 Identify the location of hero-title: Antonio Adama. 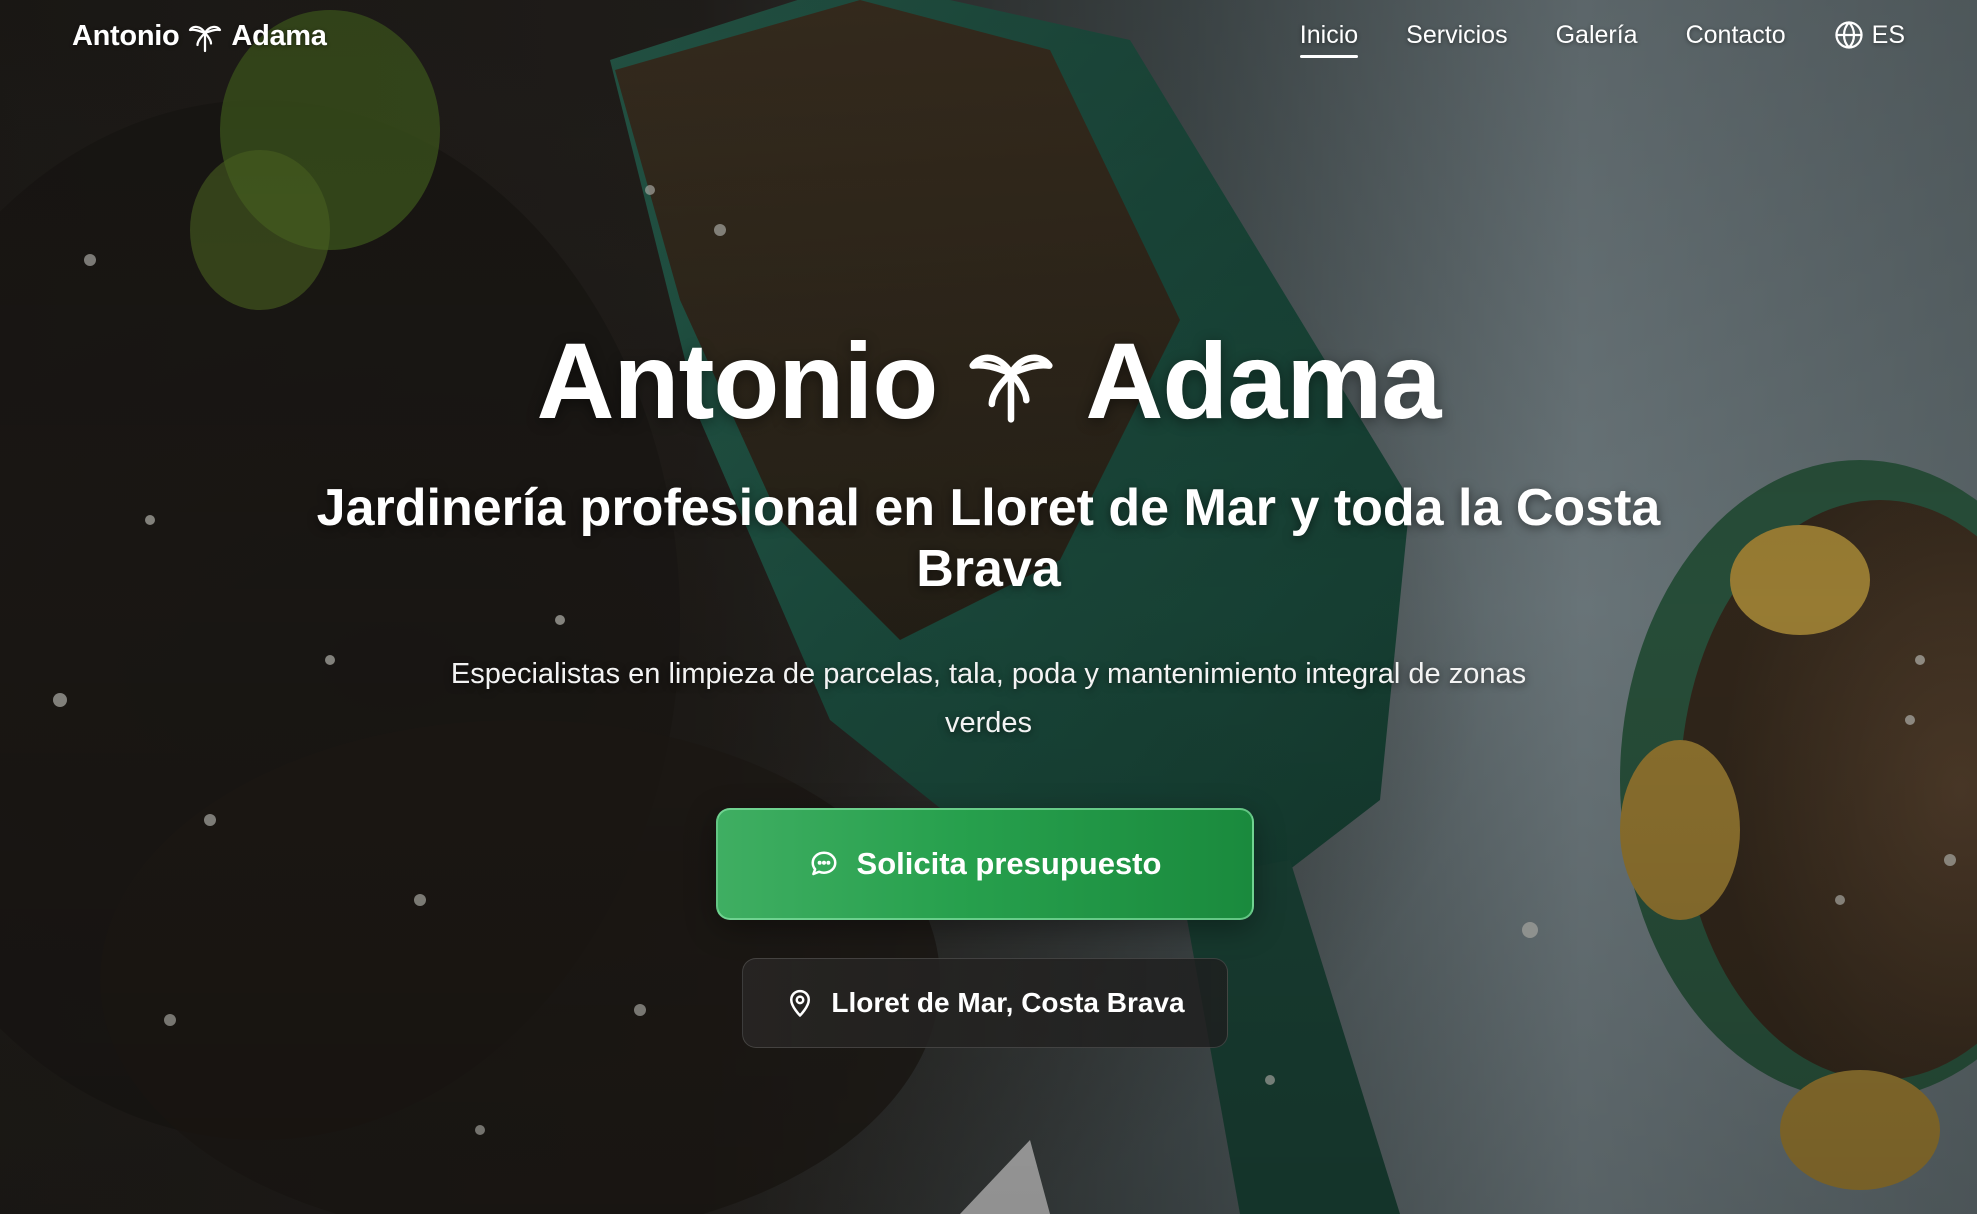
(988, 380).